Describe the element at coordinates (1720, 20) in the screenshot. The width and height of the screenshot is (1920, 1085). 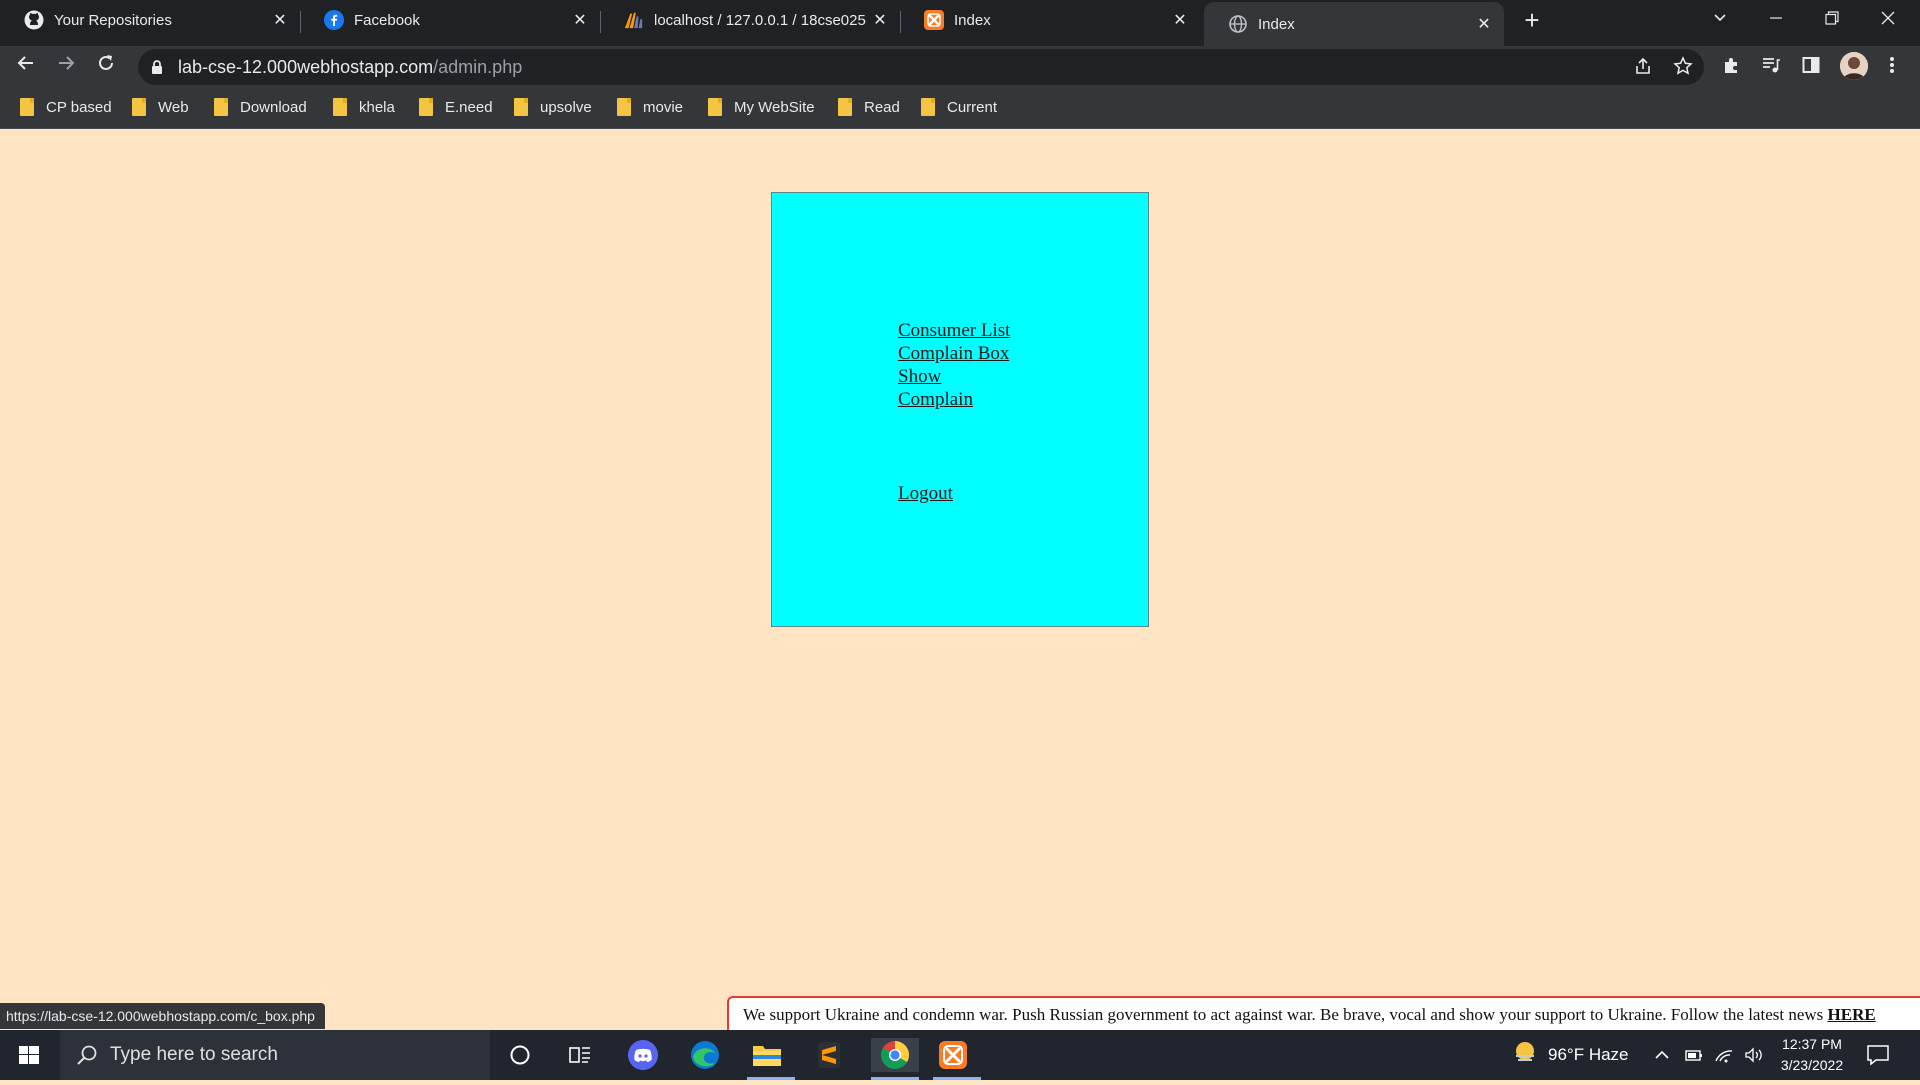
I see `tab-search-chevron-icon` at that location.